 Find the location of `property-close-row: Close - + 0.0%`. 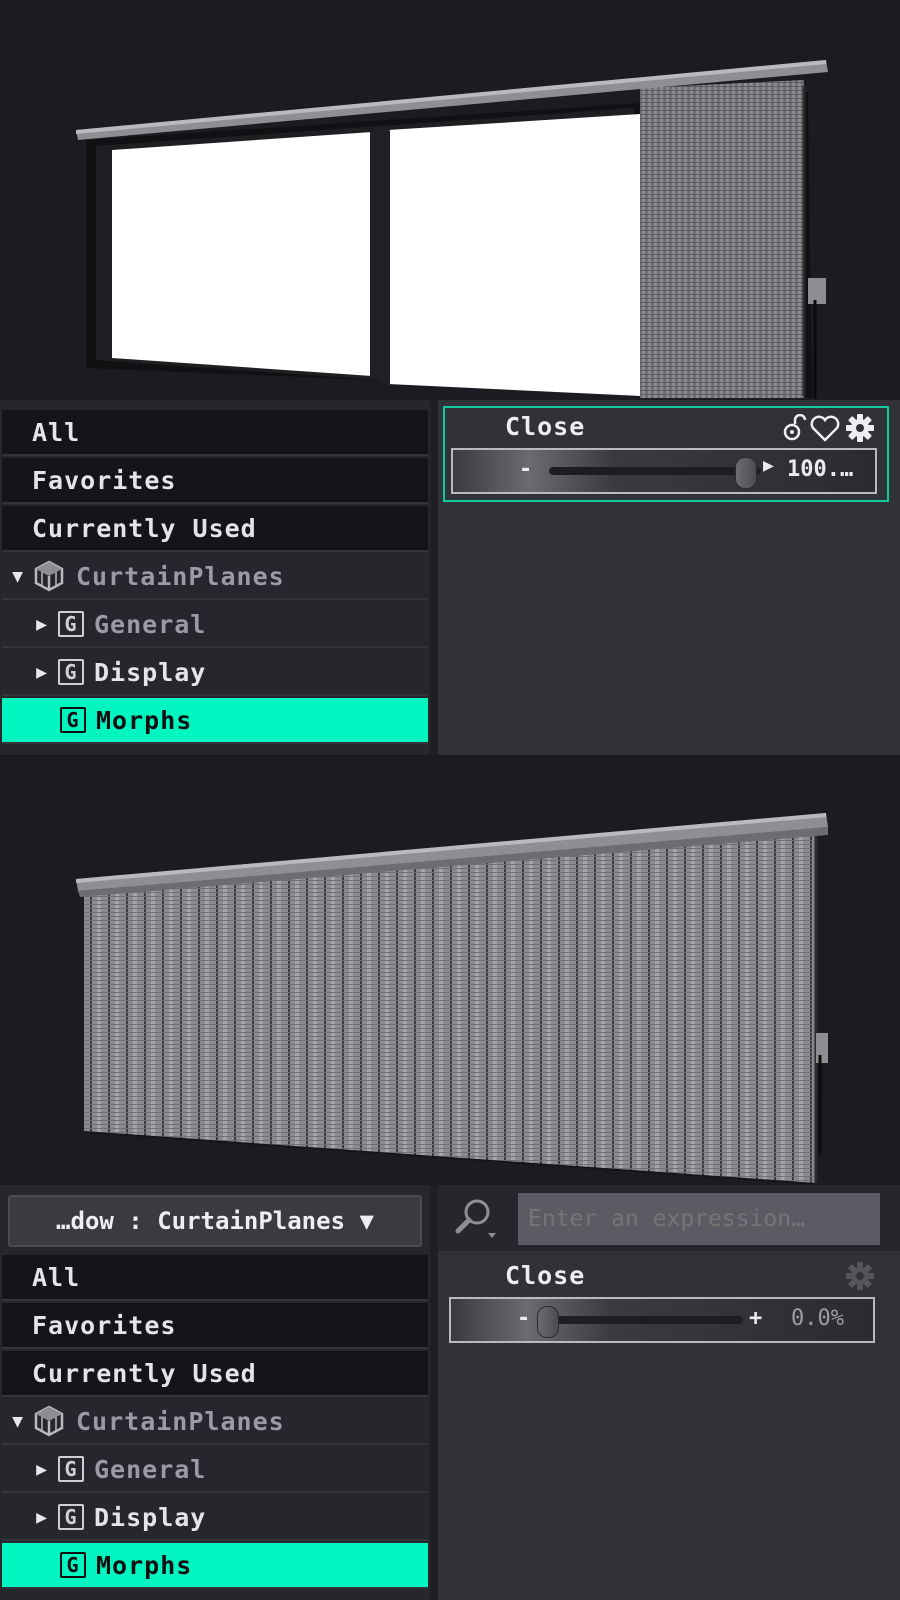

property-close-row: Close - + 0.0% is located at coordinates (666, 1303).